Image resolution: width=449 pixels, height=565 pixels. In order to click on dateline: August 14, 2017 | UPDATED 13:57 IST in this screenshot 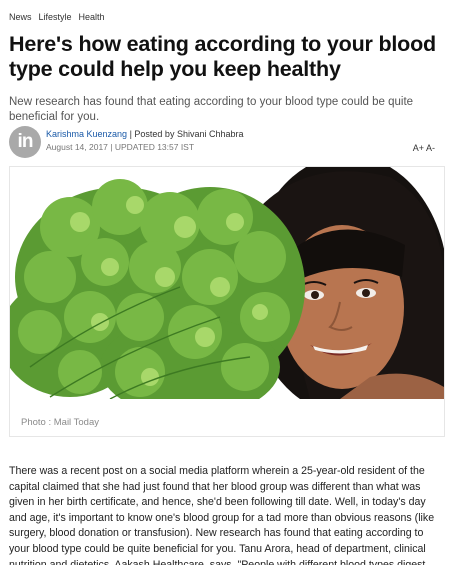, I will do `click(120, 147)`.